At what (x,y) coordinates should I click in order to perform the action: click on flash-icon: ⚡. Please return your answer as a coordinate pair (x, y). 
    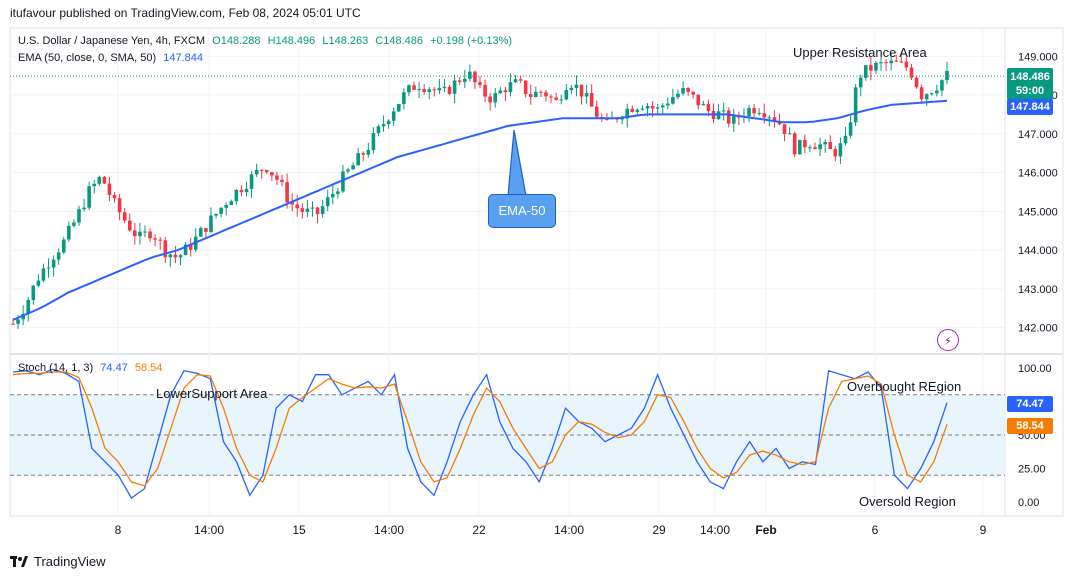
    Looking at the image, I should click on (948, 340).